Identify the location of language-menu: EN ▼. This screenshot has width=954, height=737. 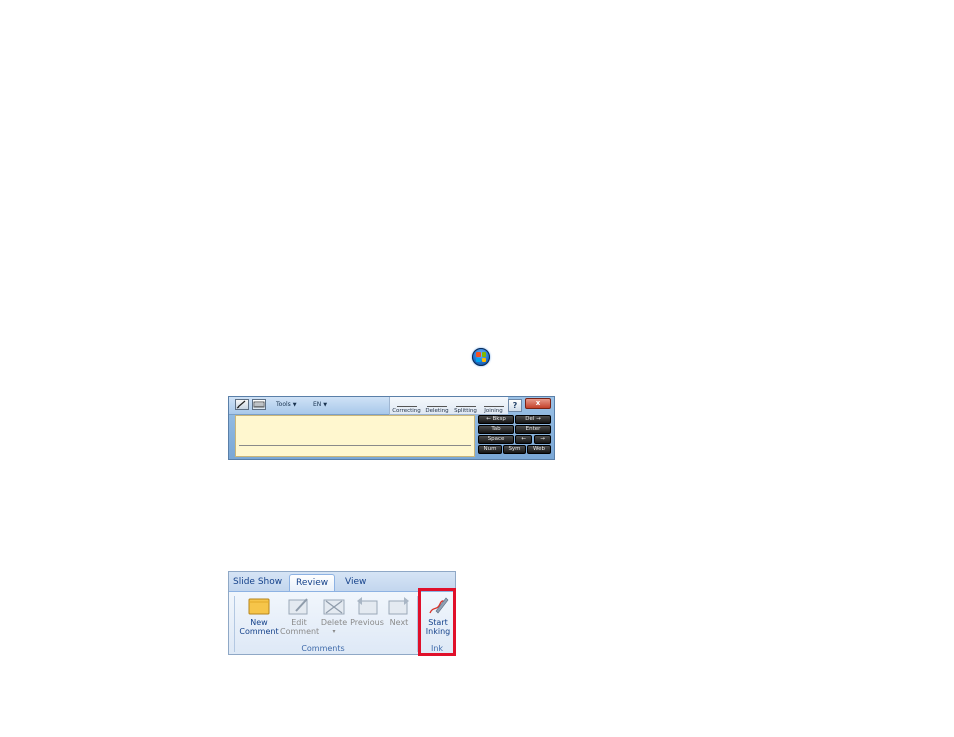
(320, 405).